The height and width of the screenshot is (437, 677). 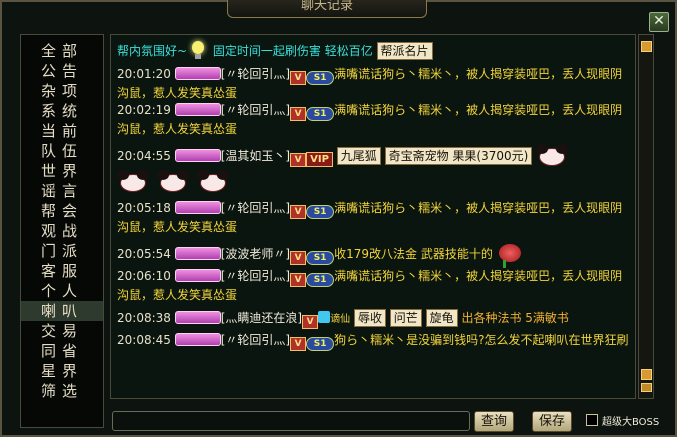 I want to click on query-button: 查询, so click(x=494, y=421).